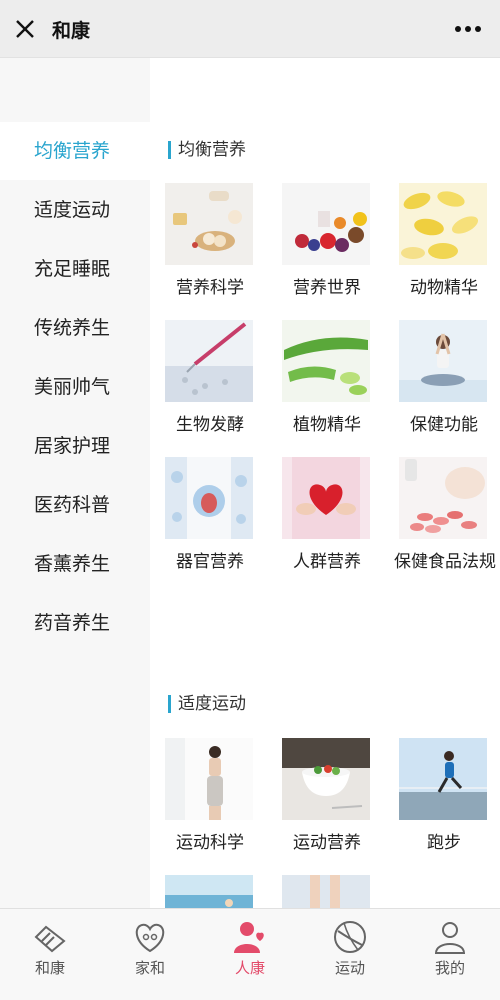  What do you see at coordinates (210, 288) in the screenshot?
I see `tile-label: 营养科学` at bounding box center [210, 288].